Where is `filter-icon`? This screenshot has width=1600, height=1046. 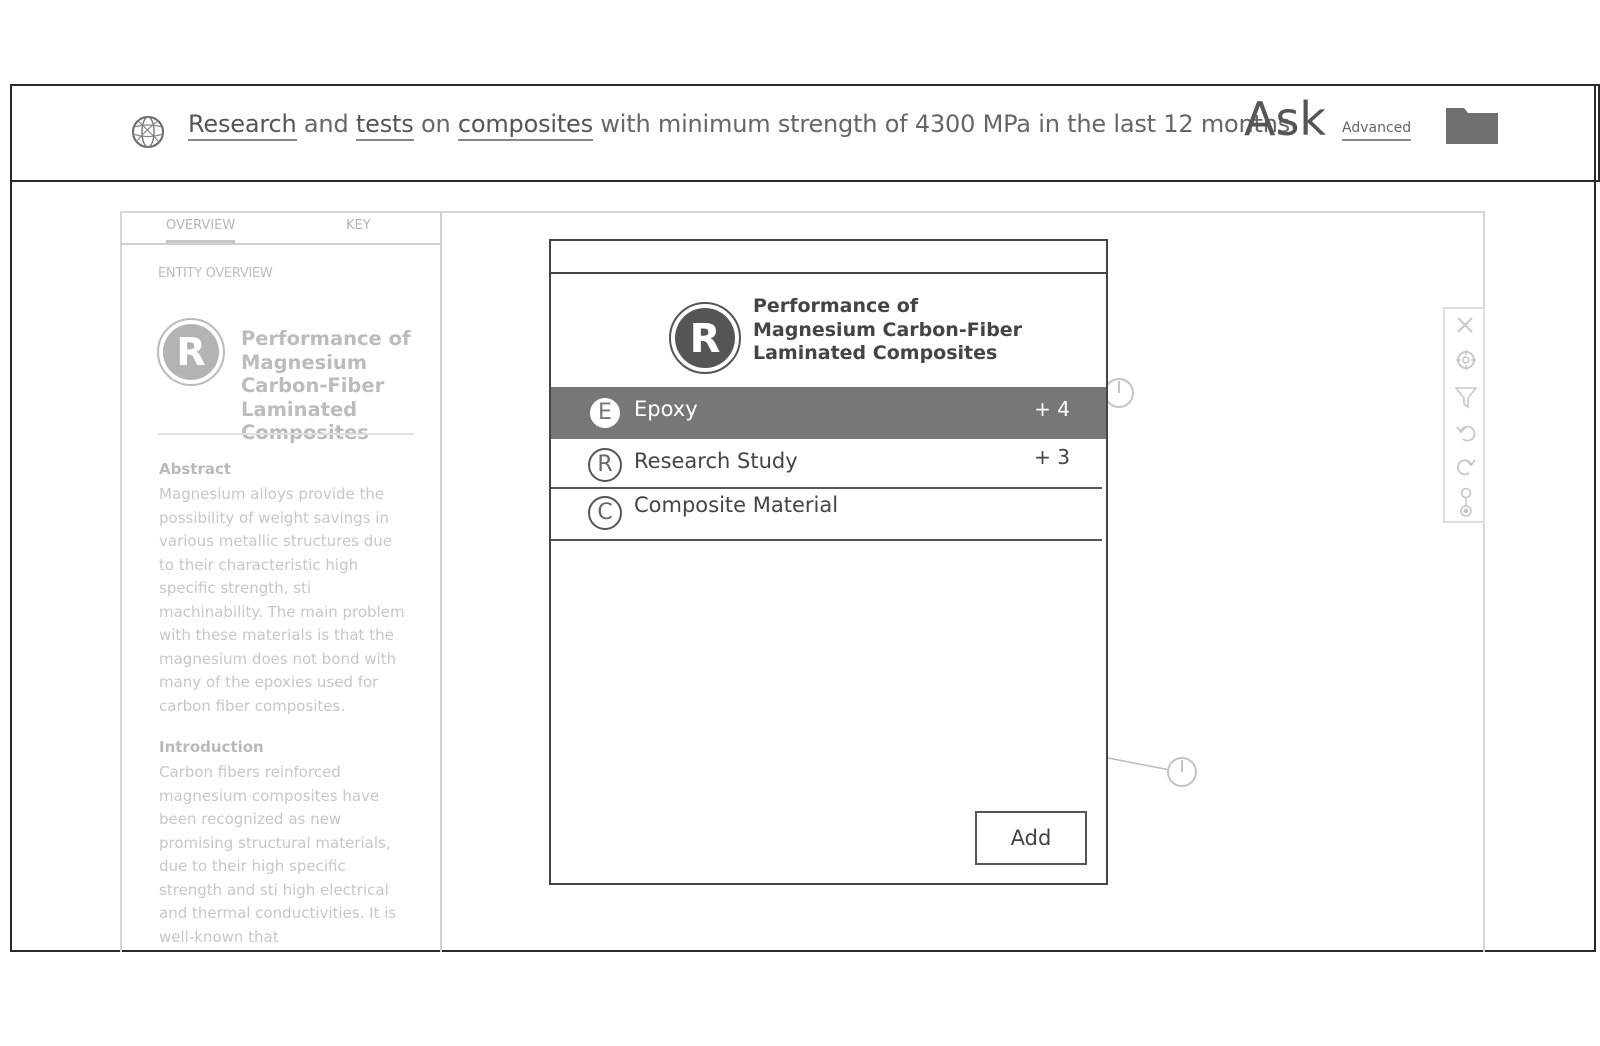
filter-icon is located at coordinates (1466, 397).